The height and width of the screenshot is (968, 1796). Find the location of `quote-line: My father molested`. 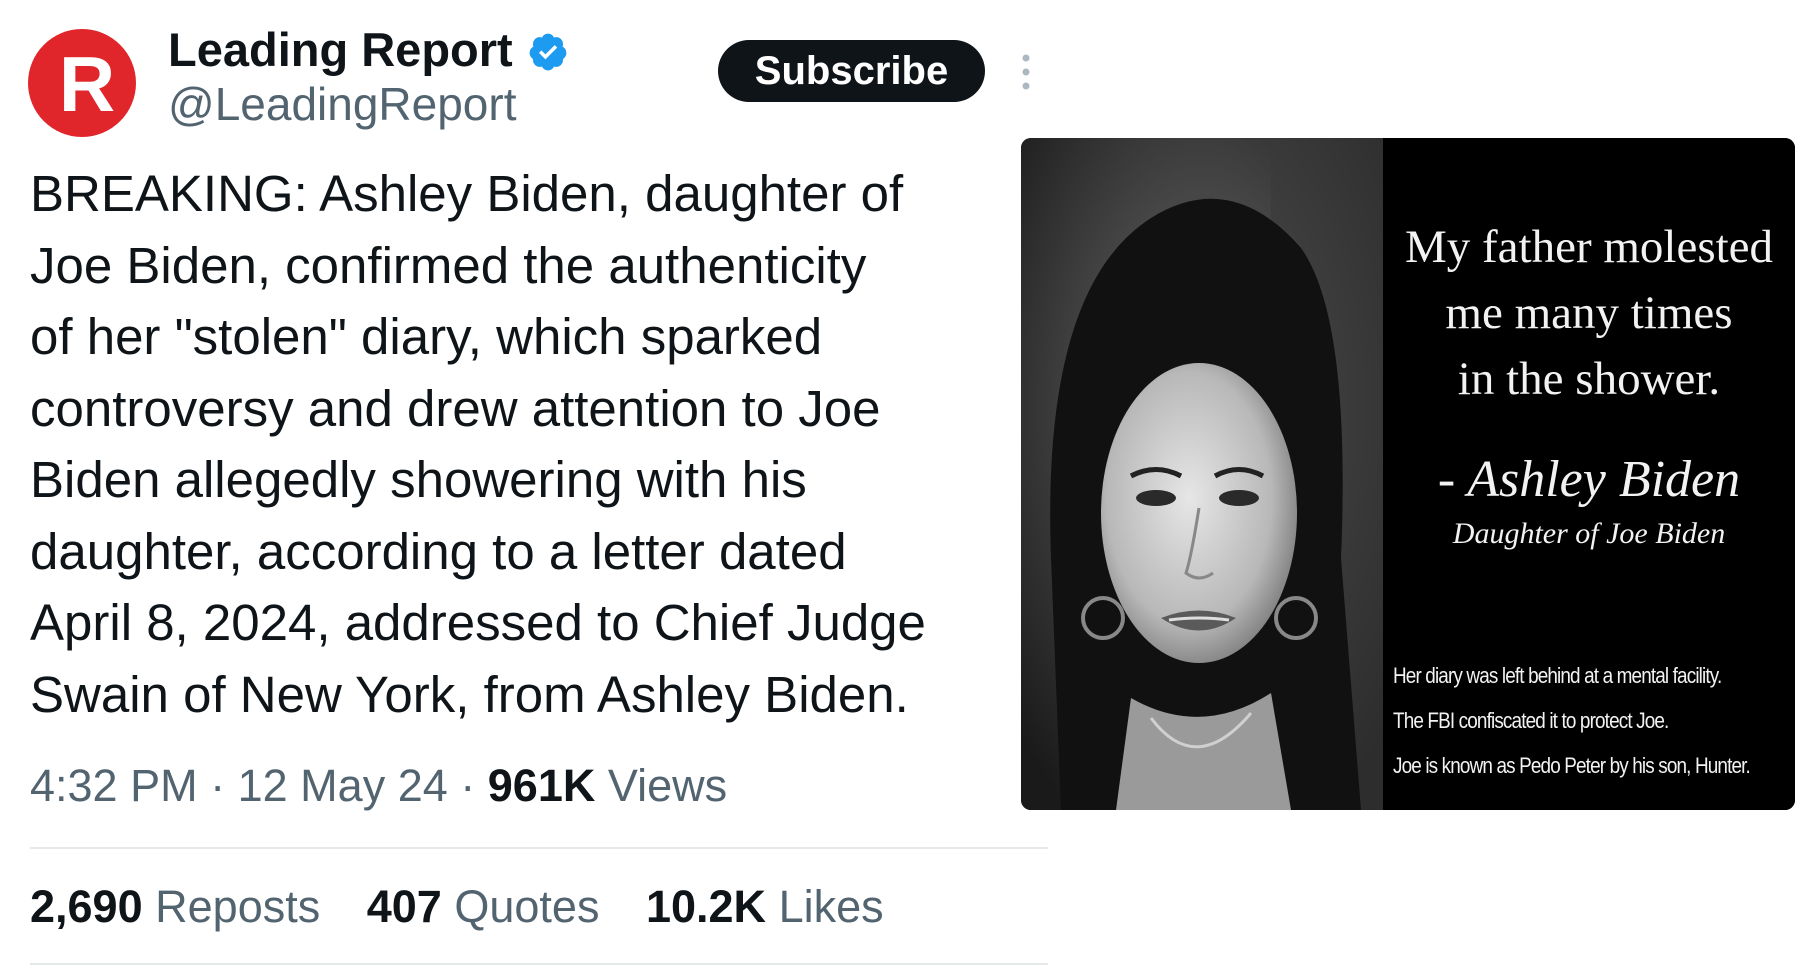

quote-line: My father molested is located at coordinates (1589, 247).